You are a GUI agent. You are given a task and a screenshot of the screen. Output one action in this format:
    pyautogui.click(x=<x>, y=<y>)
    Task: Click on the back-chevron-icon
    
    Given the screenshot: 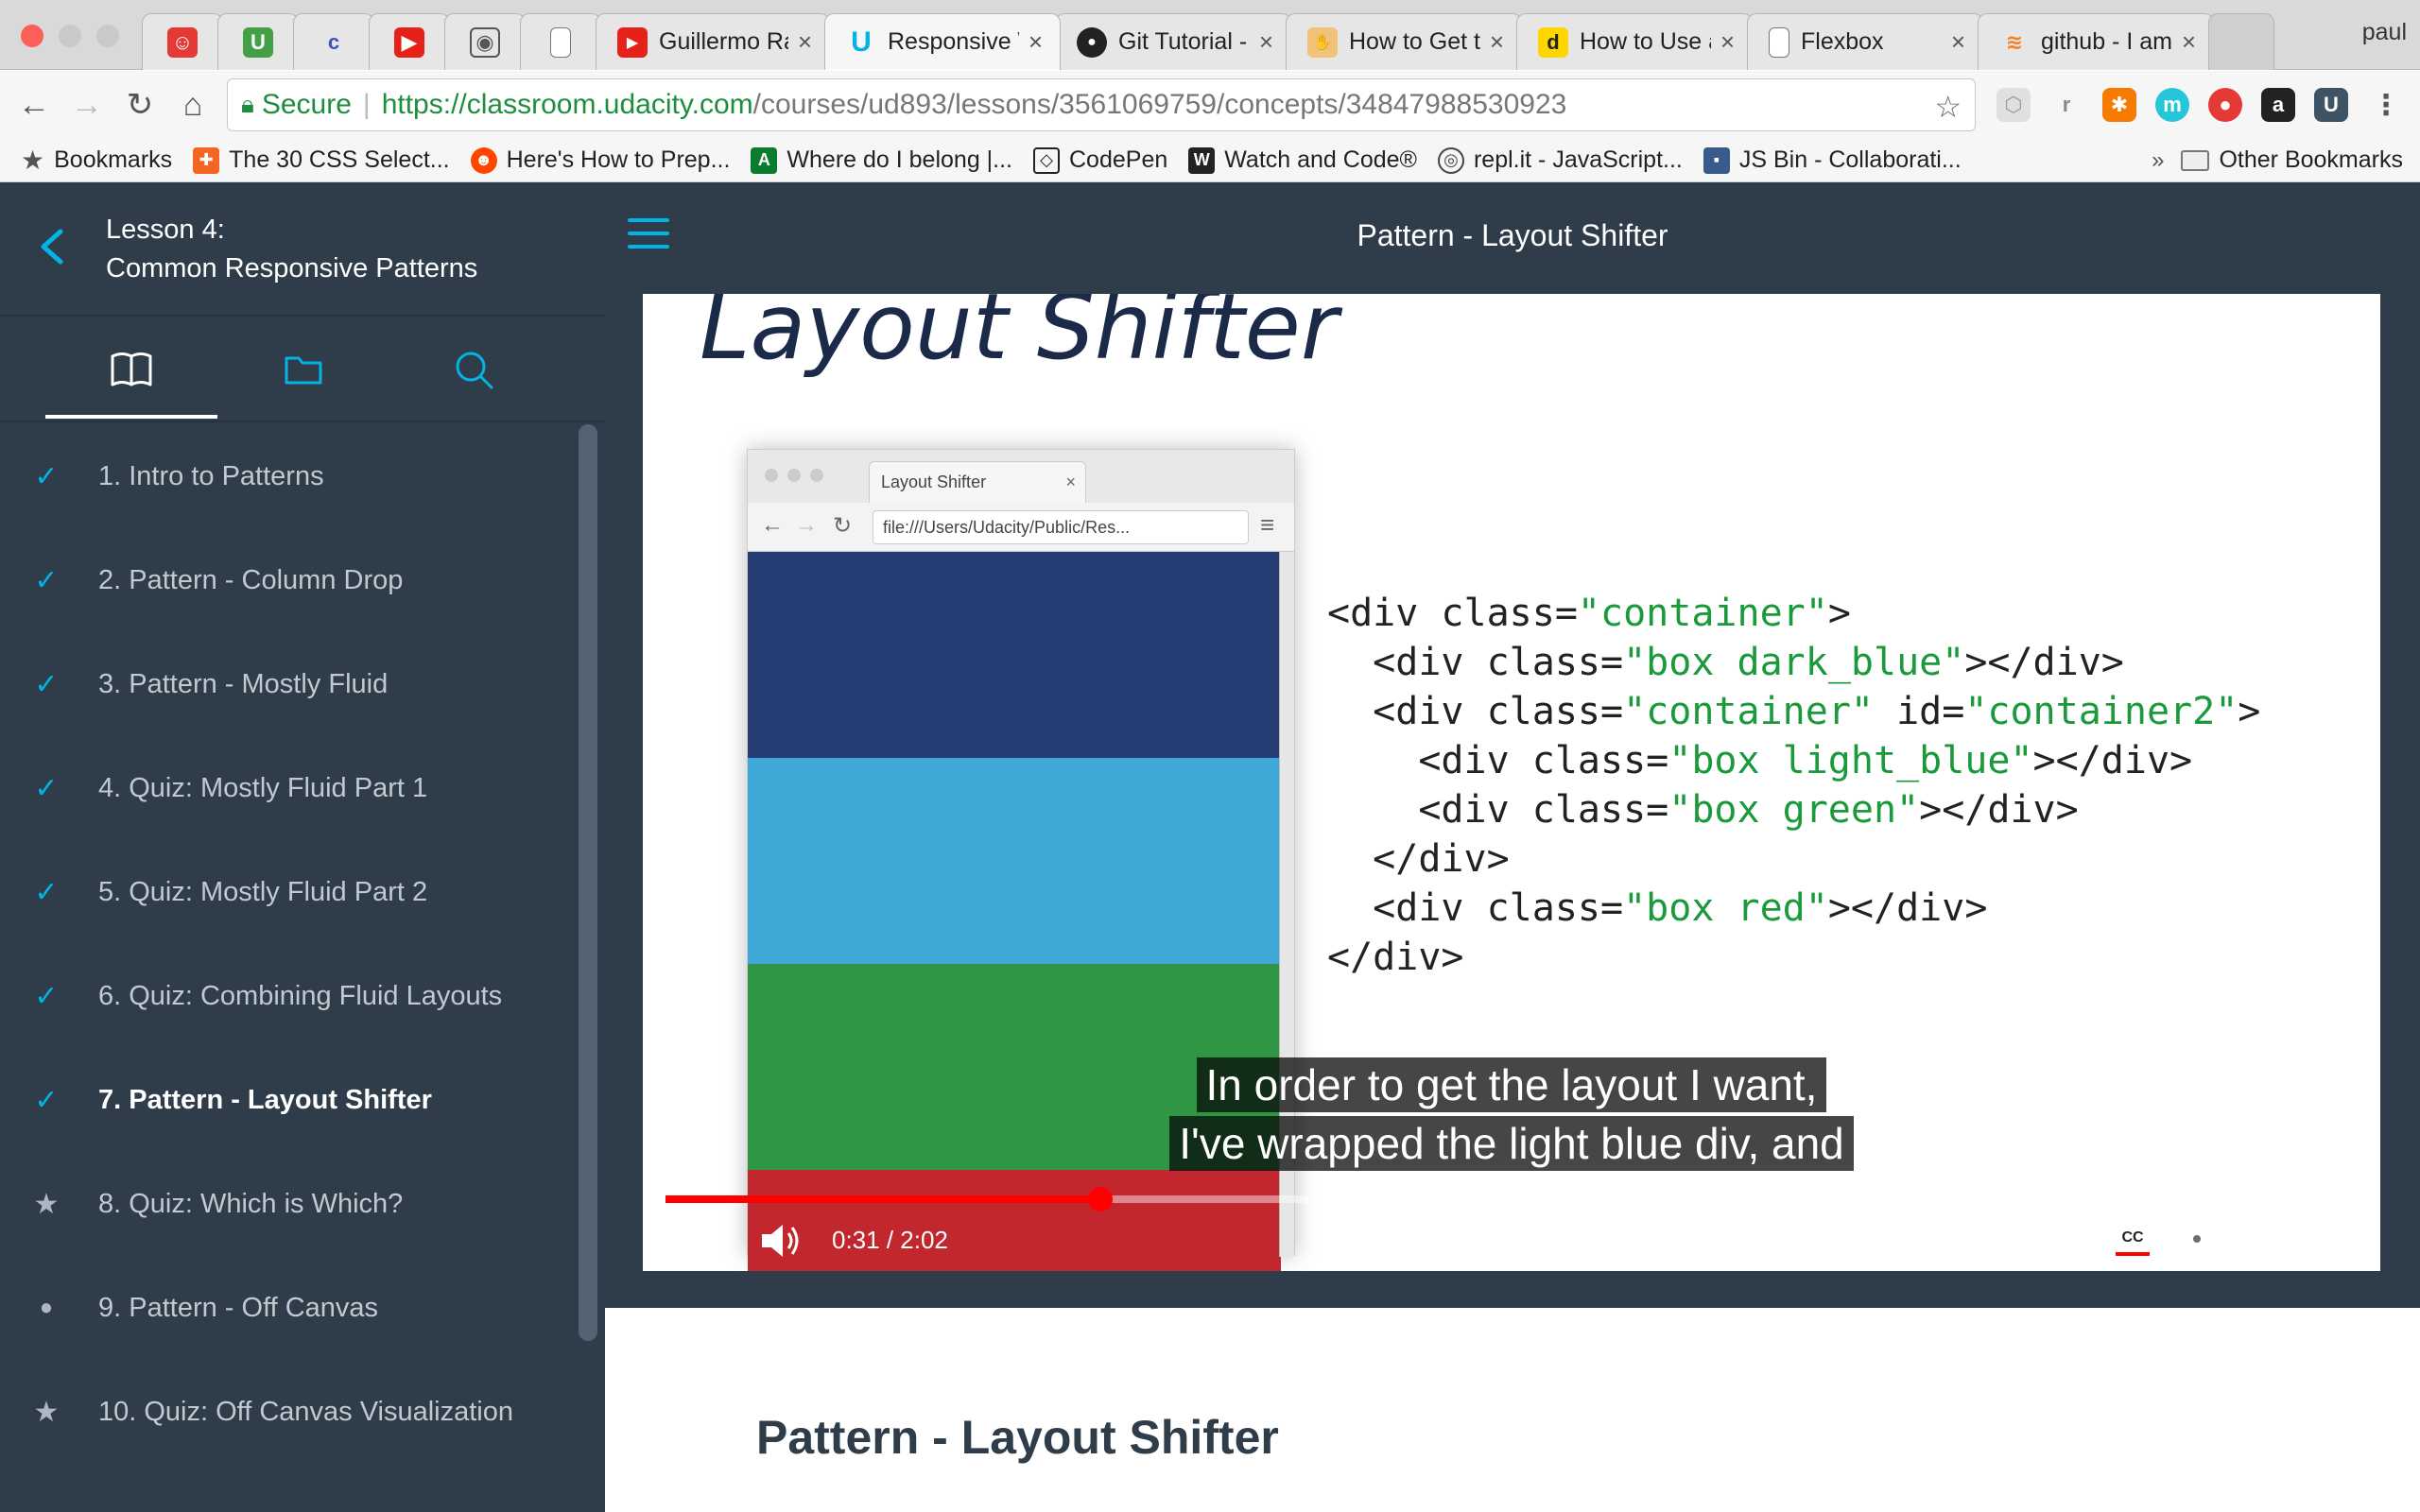 What is the action you would take?
    pyautogui.click(x=52, y=247)
    